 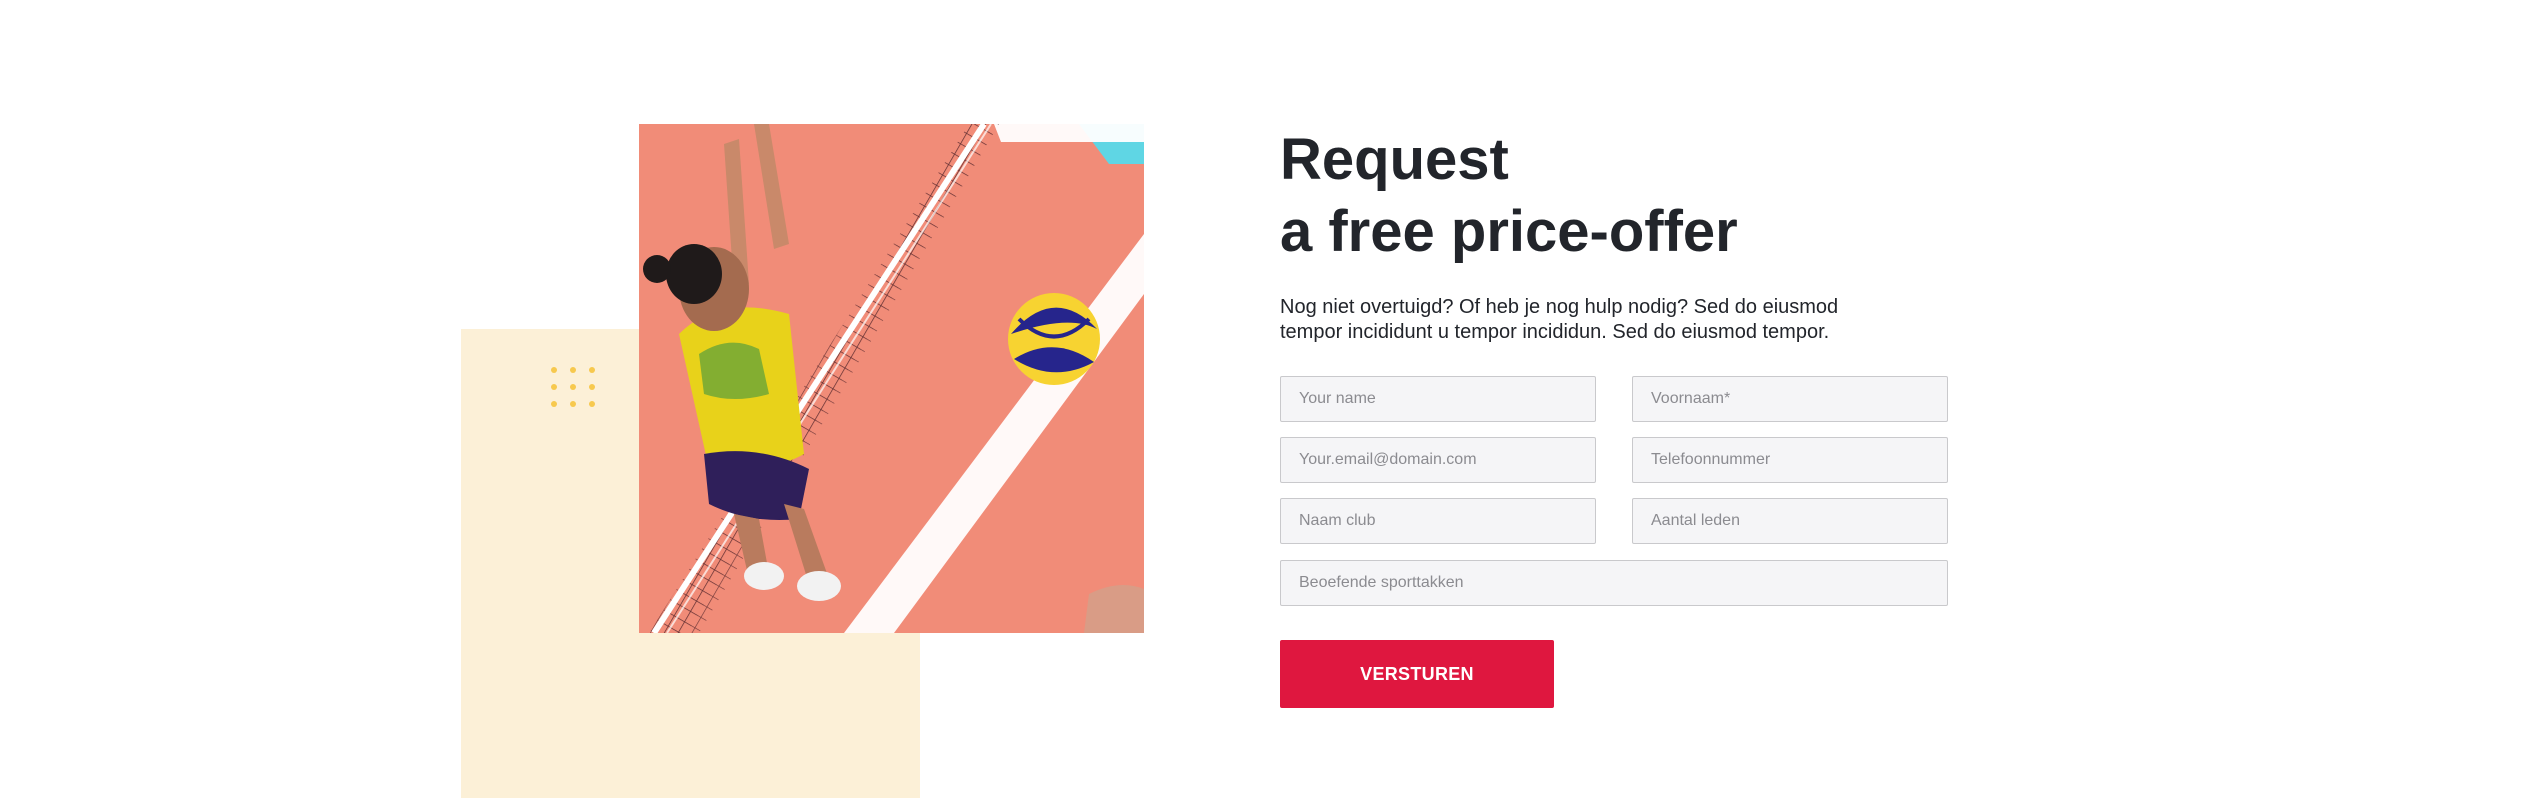 I want to click on email-input, so click(x=1438, y=460).